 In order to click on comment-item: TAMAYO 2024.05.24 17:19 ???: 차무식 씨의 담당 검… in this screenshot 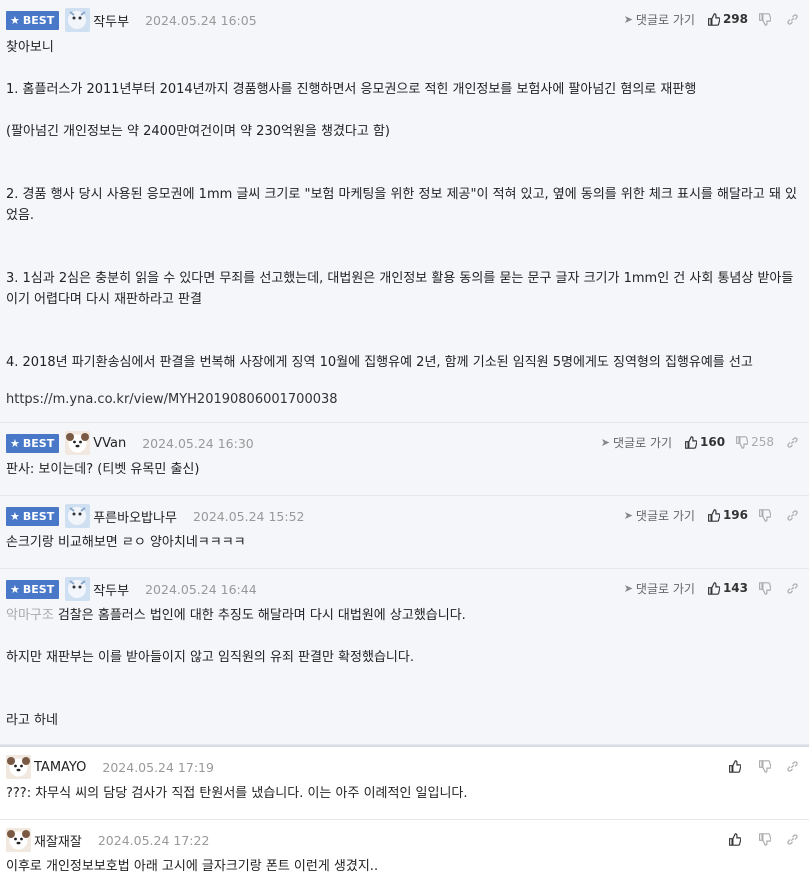, I will do `click(404, 783)`.